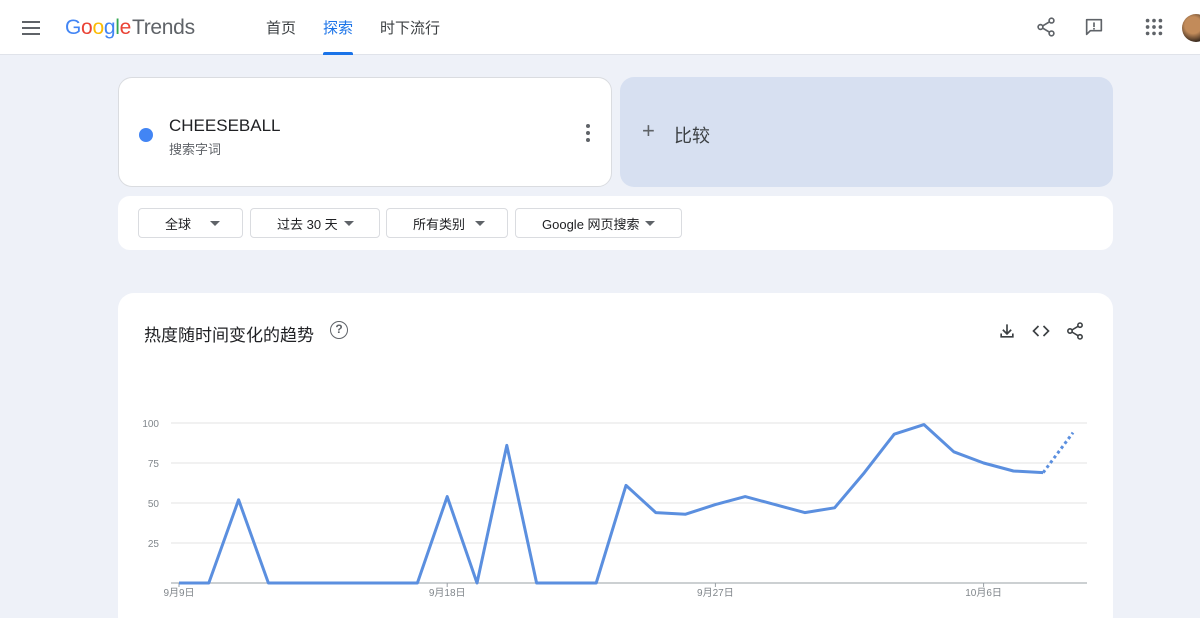 This screenshot has height=618, width=1200. What do you see at coordinates (154, 544) in the screenshot?
I see `y-tick-label: 25` at bounding box center [154, 544].